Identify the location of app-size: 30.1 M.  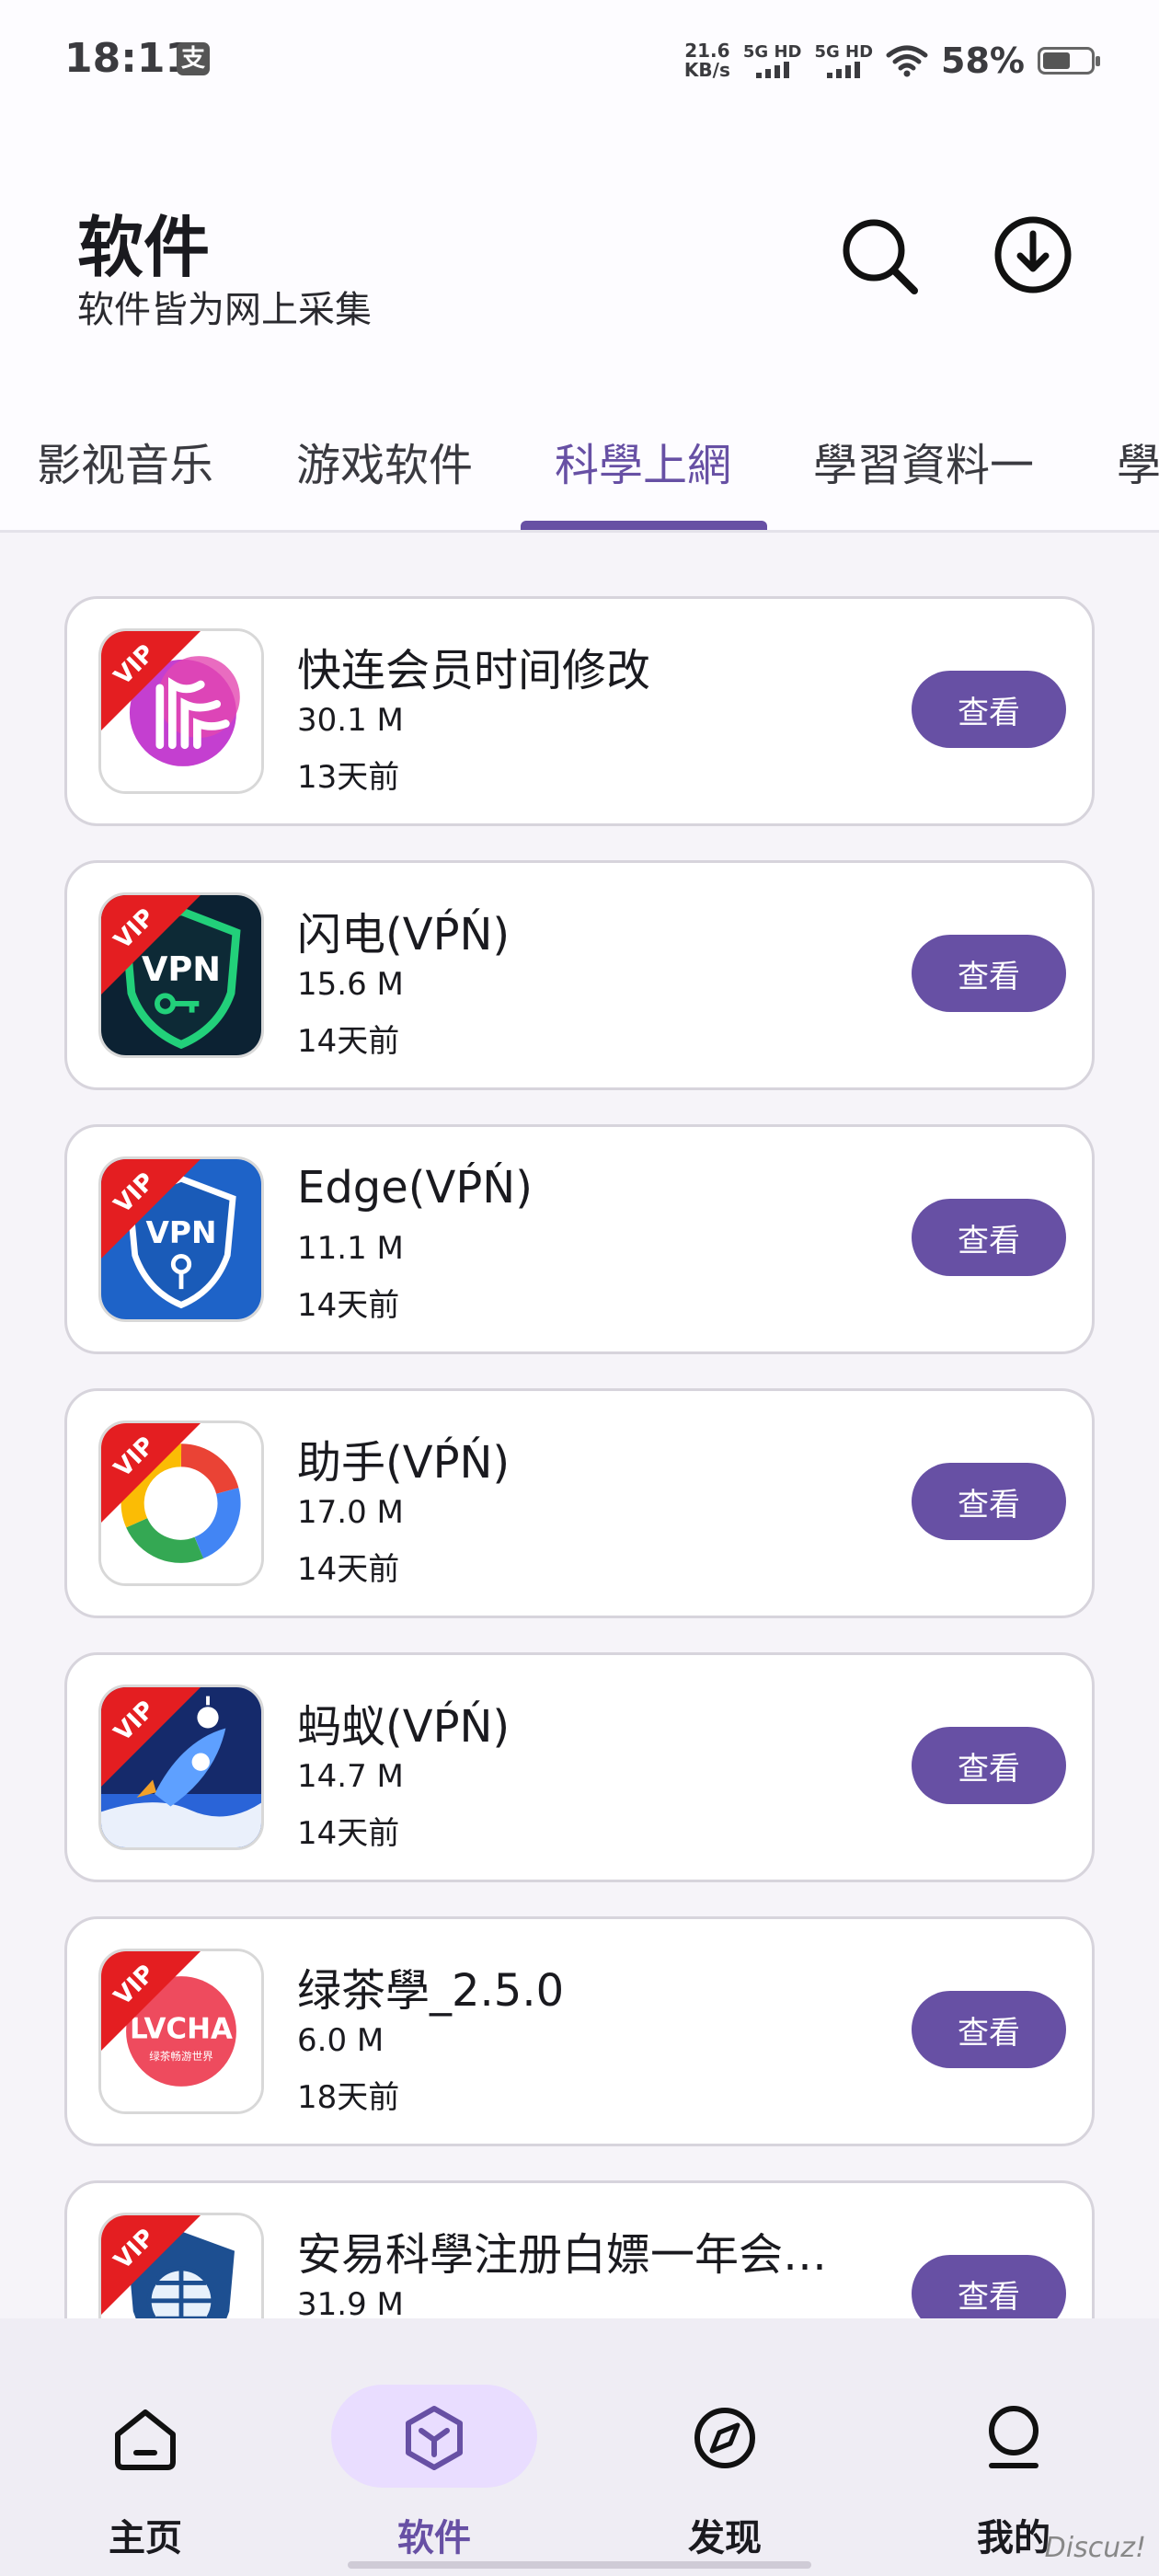
(350, 720).